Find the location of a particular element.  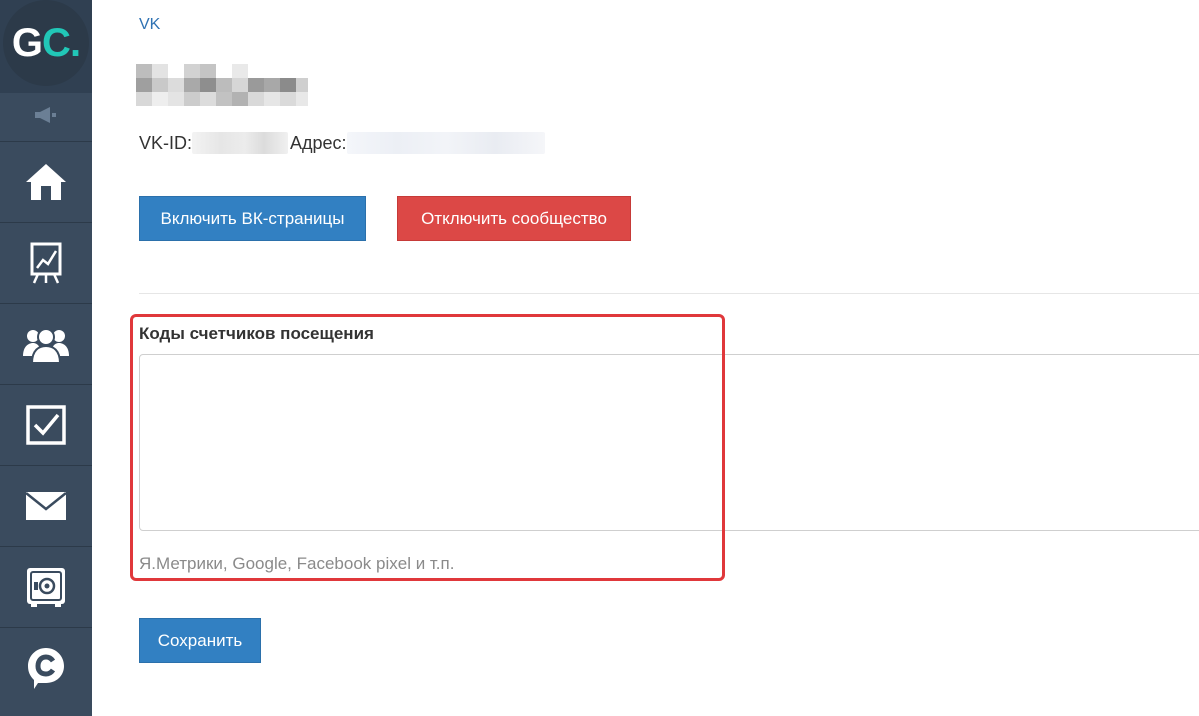

logo: GC. is located at coordinates (46, 43).